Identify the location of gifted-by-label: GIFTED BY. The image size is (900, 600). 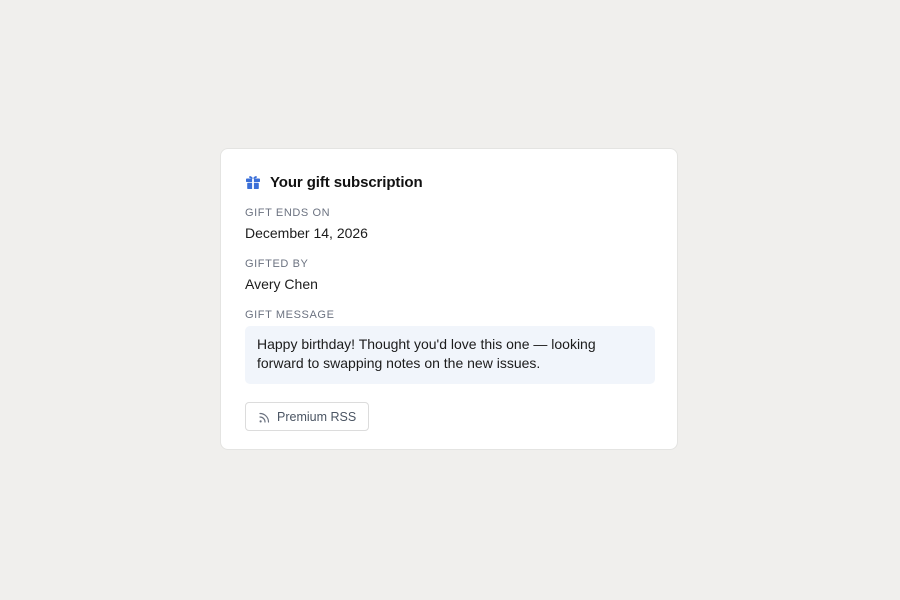
(277, 264).